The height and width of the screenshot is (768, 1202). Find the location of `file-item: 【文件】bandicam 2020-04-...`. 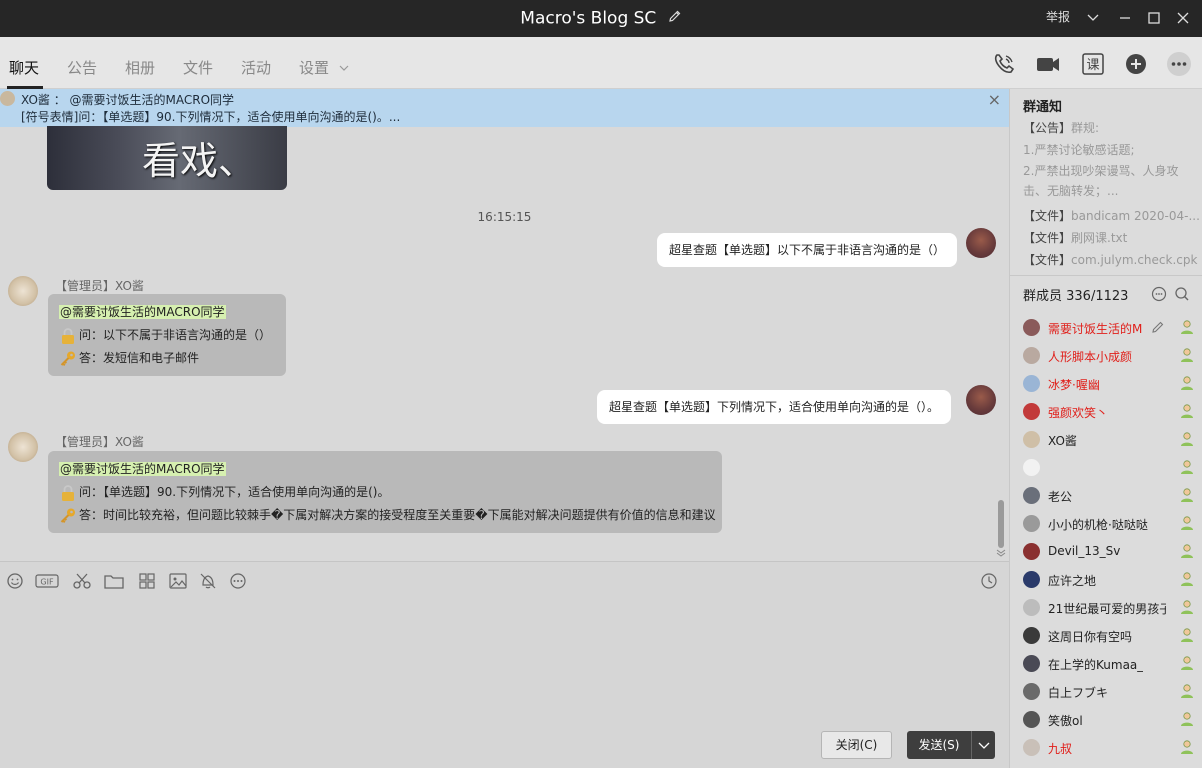

file-item: 【文件】bandicam 2020-04-... is located at coordinates (1111, 215).